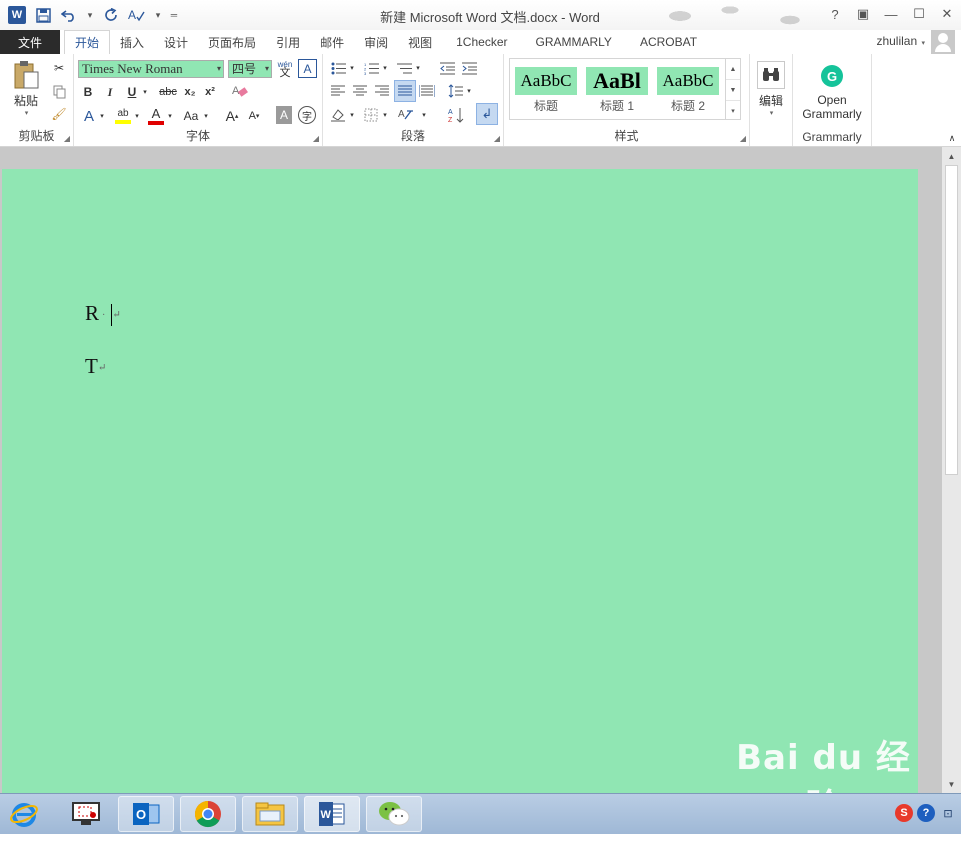 The height and width of the screenshot is (844, 961). What do you see at coordinates (904, 813) in the screenshot?
I see `sogou-icon: S` at bounding box center [904, 813].